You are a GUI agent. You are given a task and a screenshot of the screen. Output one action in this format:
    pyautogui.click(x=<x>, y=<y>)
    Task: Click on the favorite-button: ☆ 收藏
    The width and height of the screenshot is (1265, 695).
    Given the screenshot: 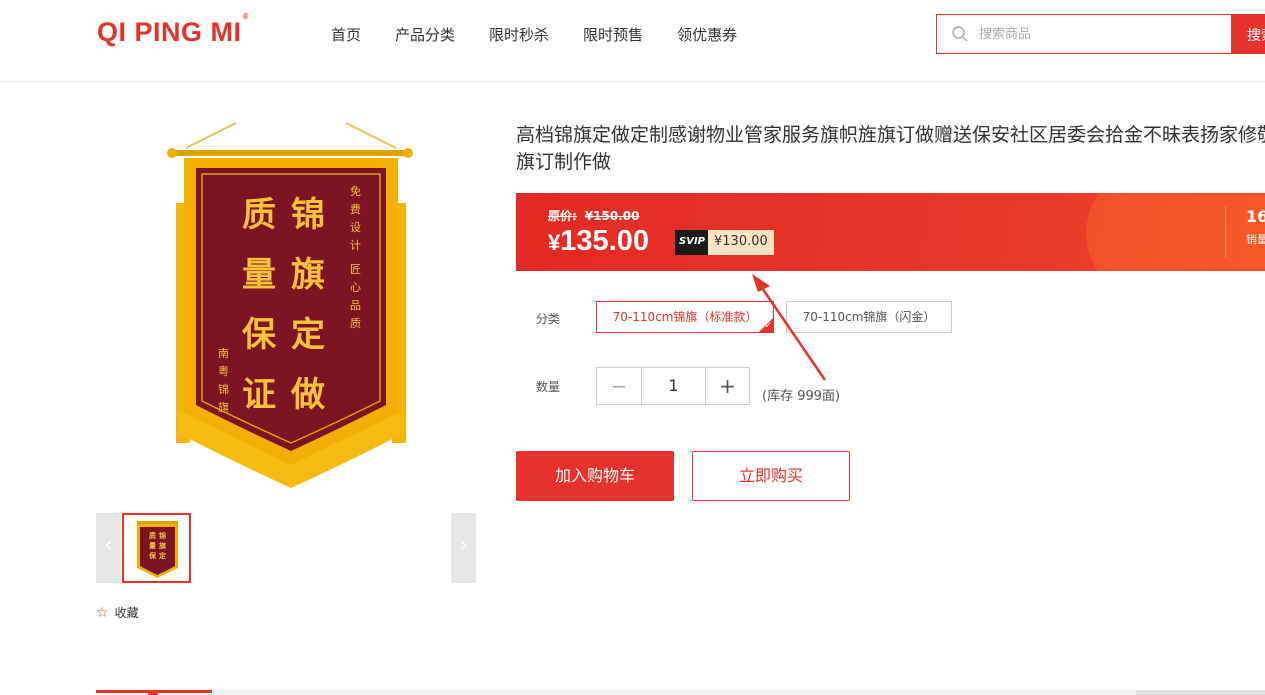 What is the action you would take?
    pyautogui.click(x=117, y=612)
    